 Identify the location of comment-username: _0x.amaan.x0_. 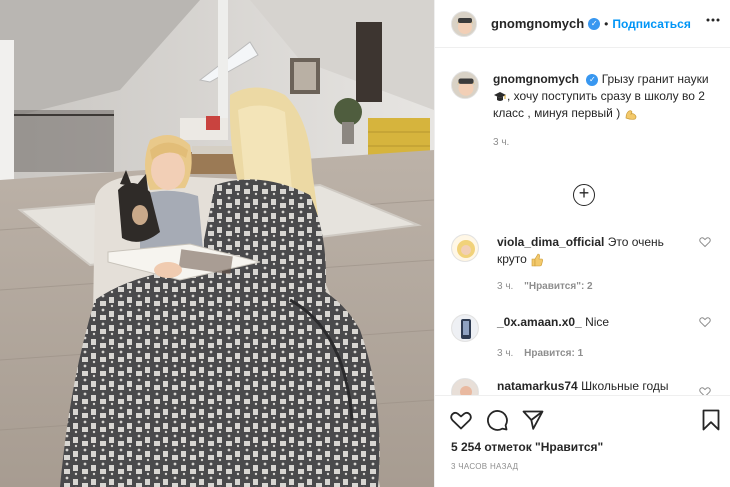
(539, 322).